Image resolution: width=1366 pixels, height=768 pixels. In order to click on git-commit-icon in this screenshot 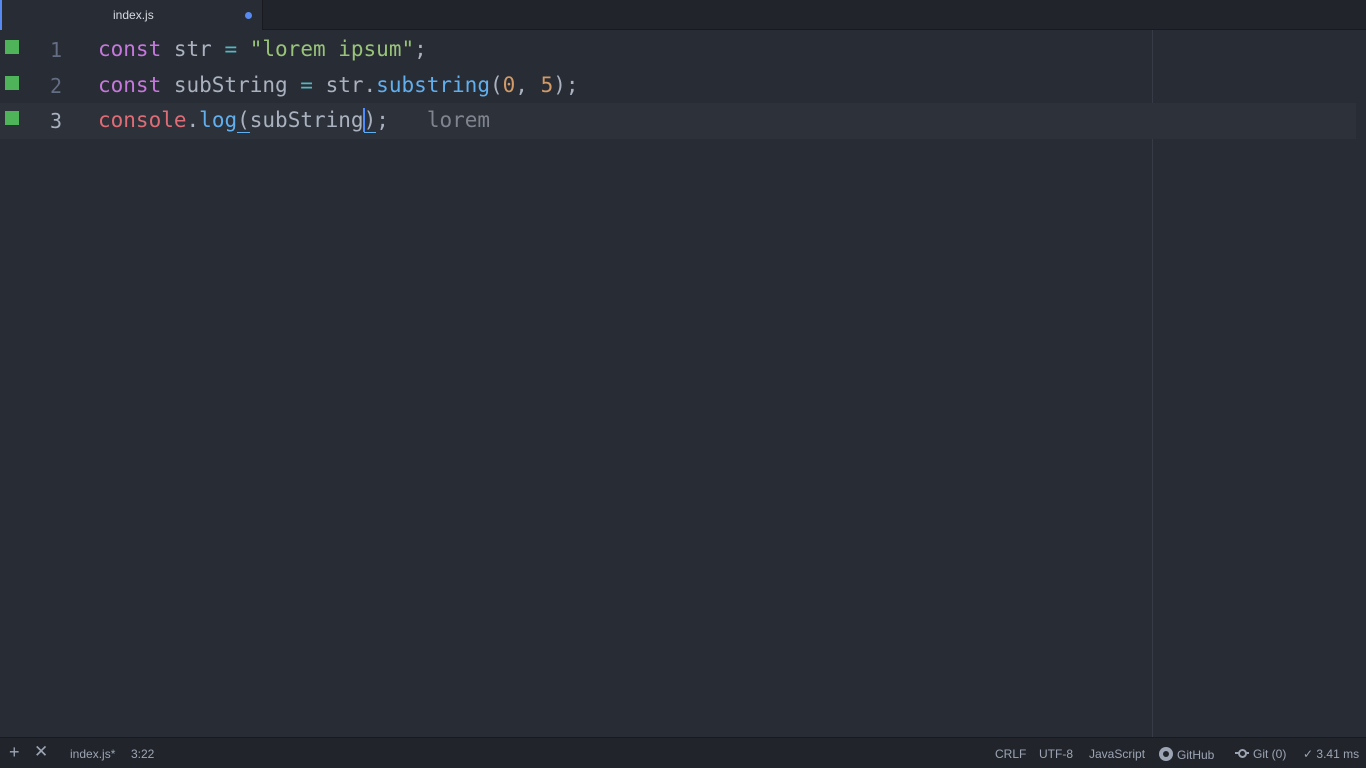, I will do `click(1242, 753)`.